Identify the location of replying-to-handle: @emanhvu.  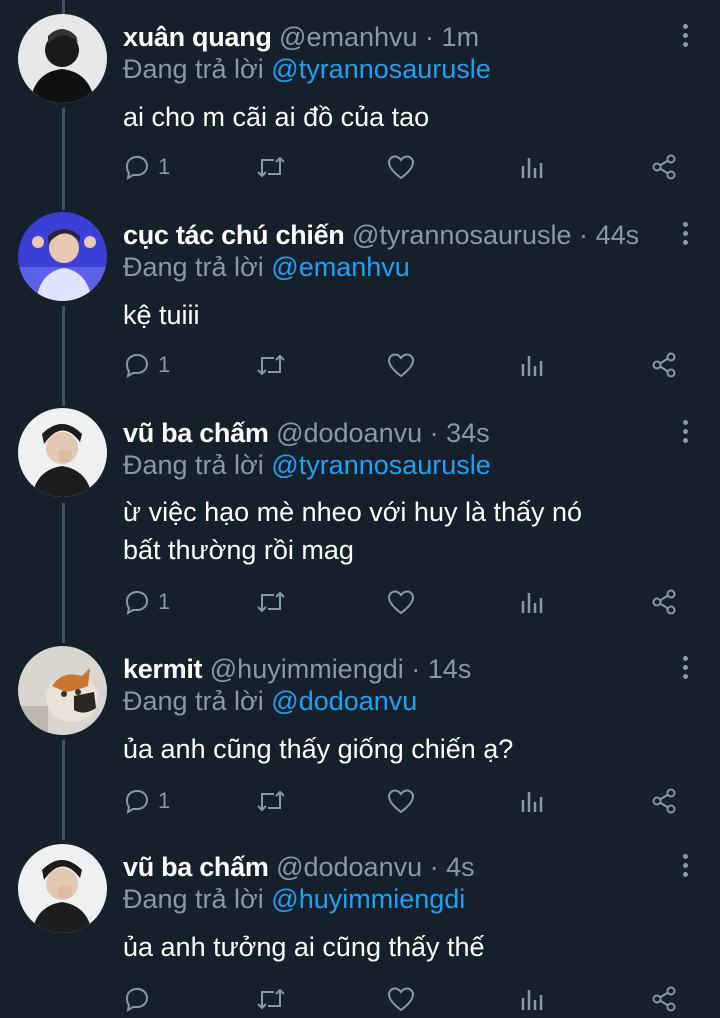
(340, 267).